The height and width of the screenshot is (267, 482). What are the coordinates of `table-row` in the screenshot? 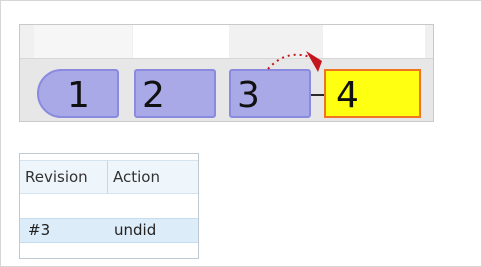 It's located at (109, 208).